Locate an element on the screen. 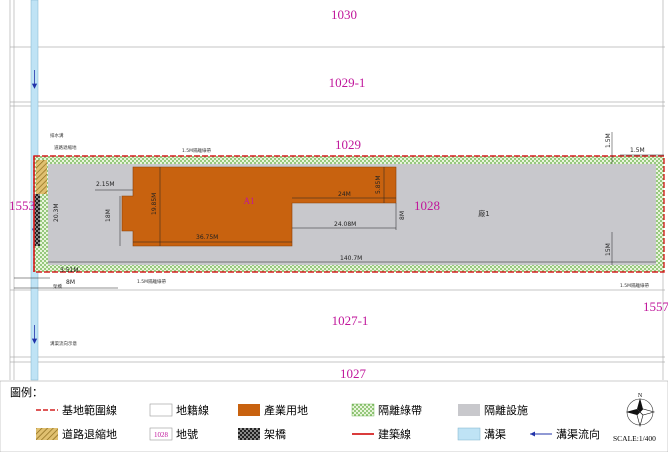 The height and width of the screenshot is (452, 668). legend-swatch-ditch is located at coordinates (469, 434).